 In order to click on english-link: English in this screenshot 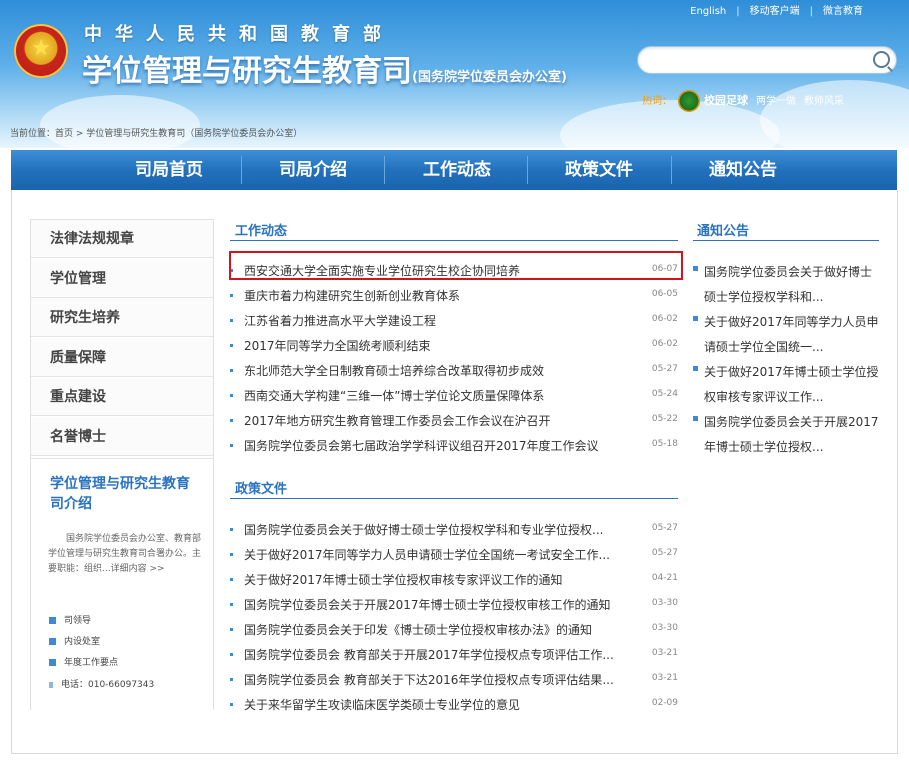, I will do `click(708, 11)`.